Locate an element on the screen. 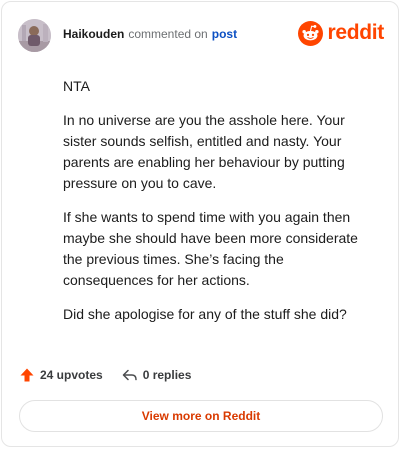 The height and width of the screenshot is (449, 400). comment-meta: Haikouden commented on post is located at coordinates (150, 34).